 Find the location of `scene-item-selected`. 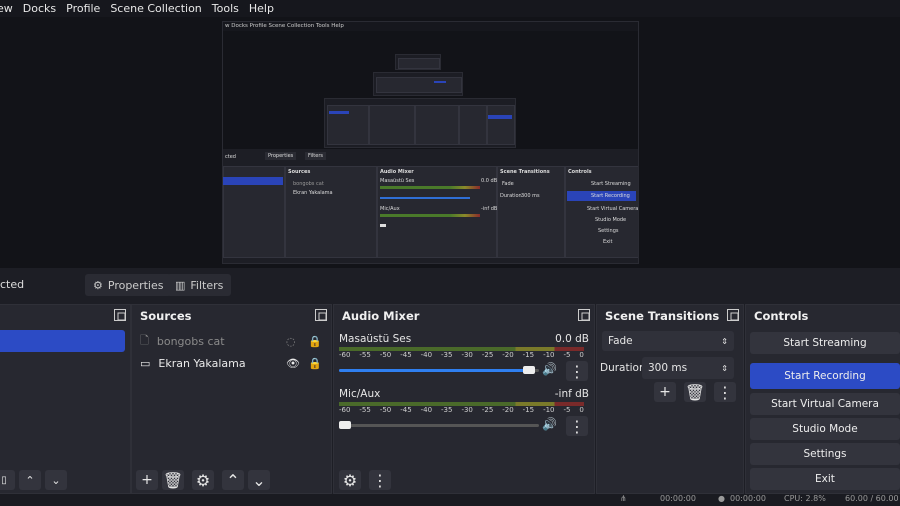

scene-item-selected is located at coordinates (62, 341).